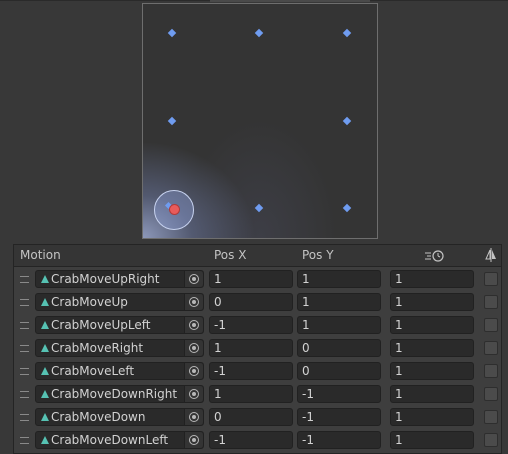 This screenshot has height=454, width=508. Describe the element at coordinates (40, 255) in the screenshot. I see `motion-header-label: Motion` at that location.